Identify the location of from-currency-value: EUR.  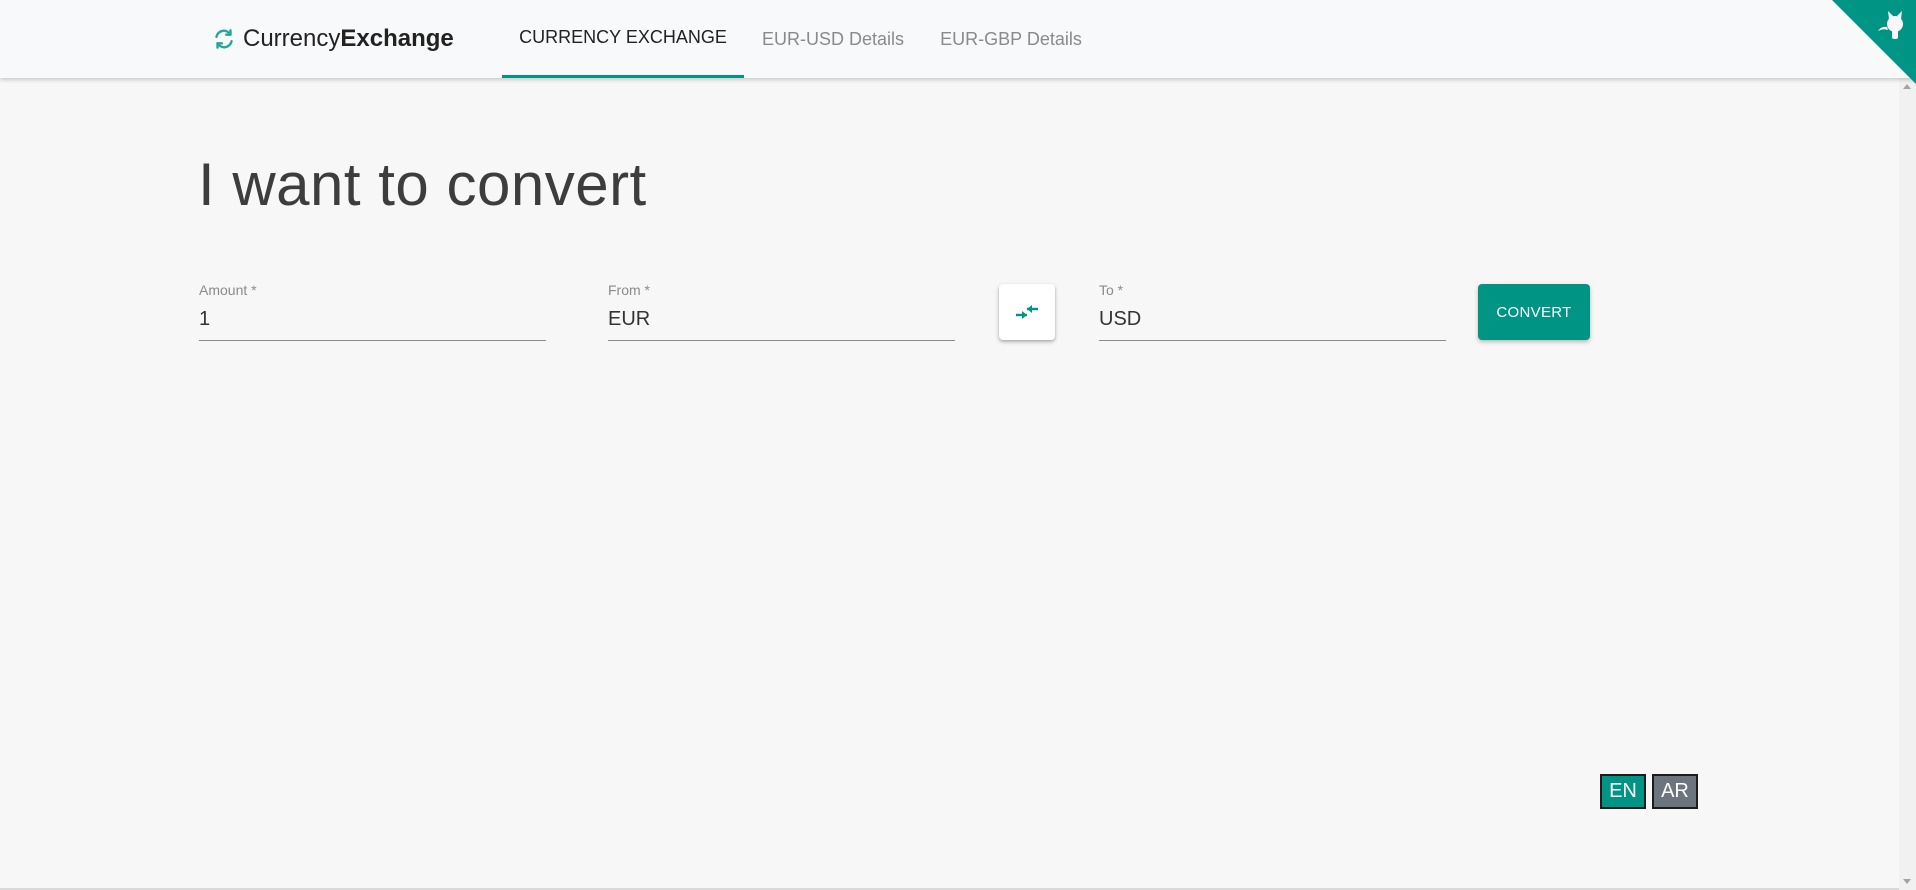
(629, 319).